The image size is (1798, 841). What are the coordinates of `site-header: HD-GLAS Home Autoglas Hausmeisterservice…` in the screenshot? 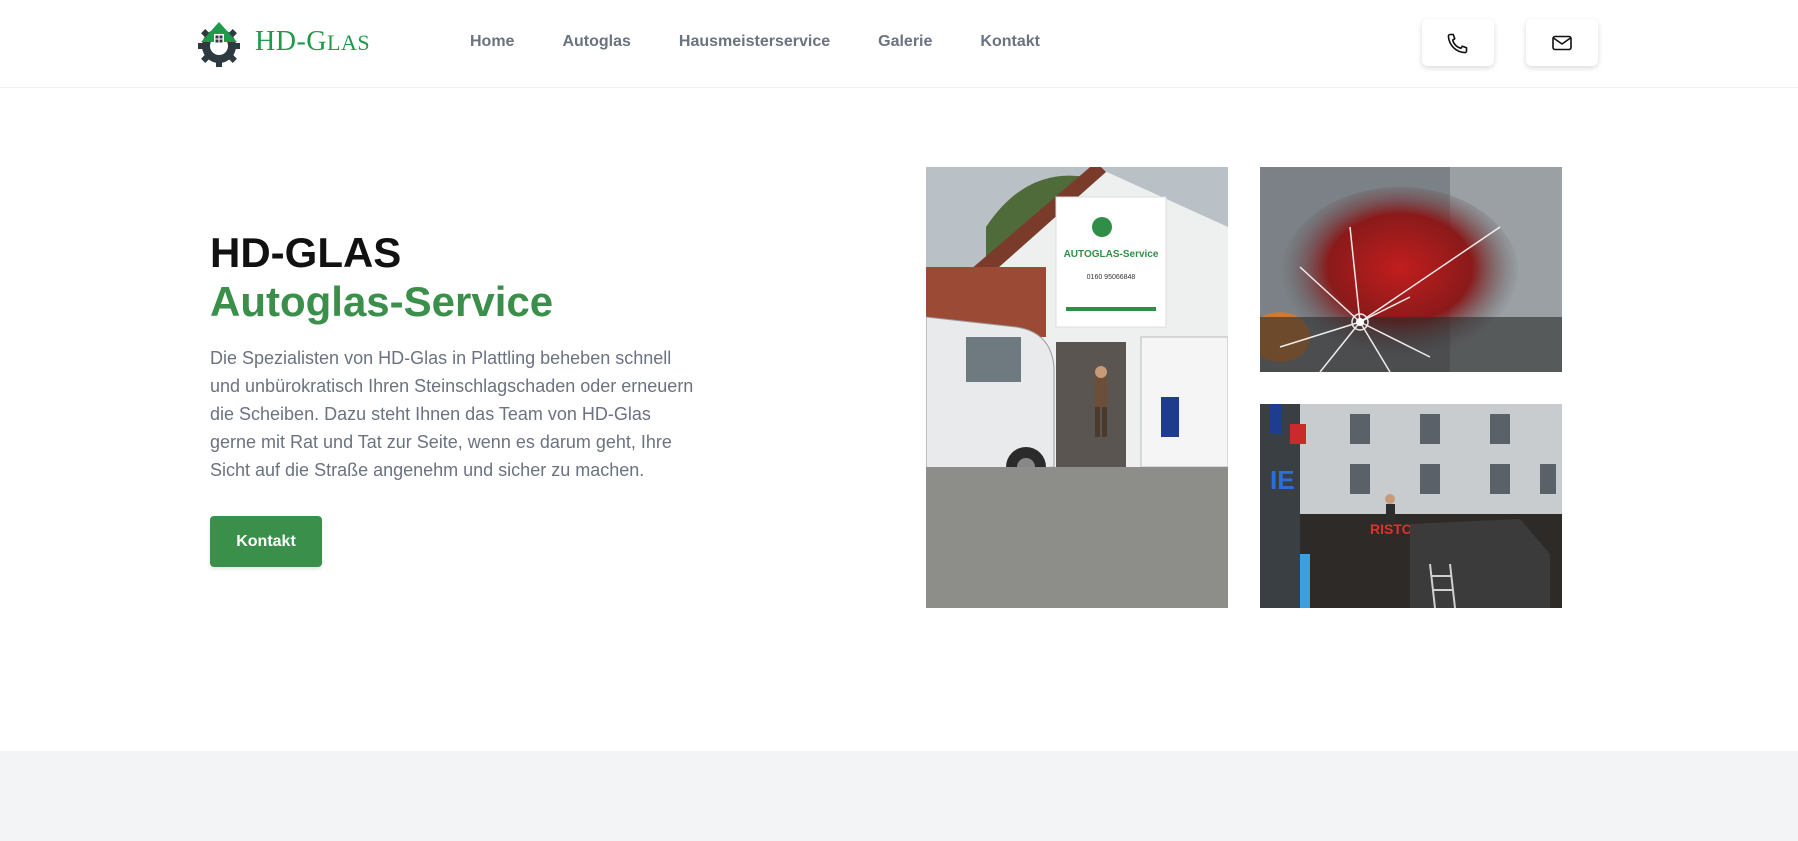 It's located at (899, 44).